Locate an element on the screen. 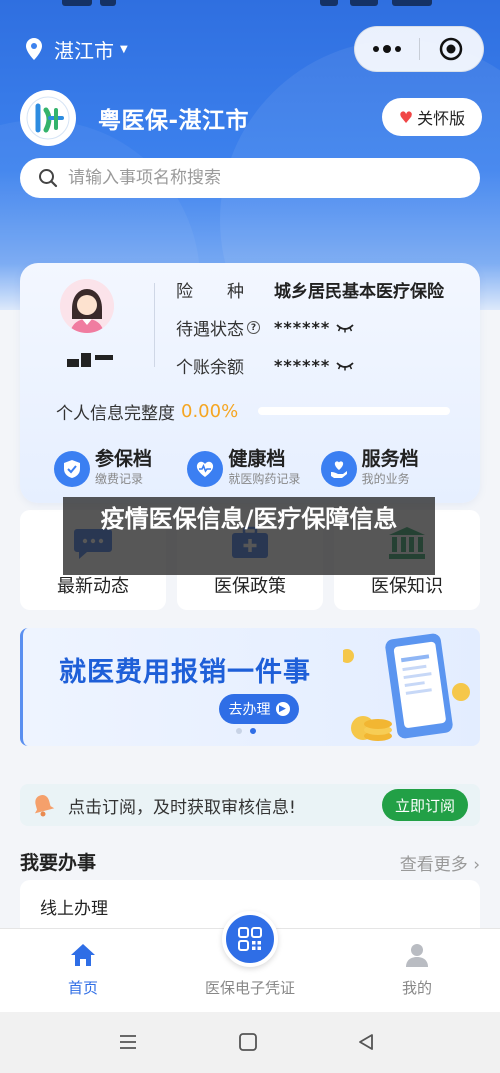 Image resolution: width=500 pixels, height=1073 pixels. bottom-tab-bar: 首页 医保电子凭证 我的 is located at coordinates (250, 962).